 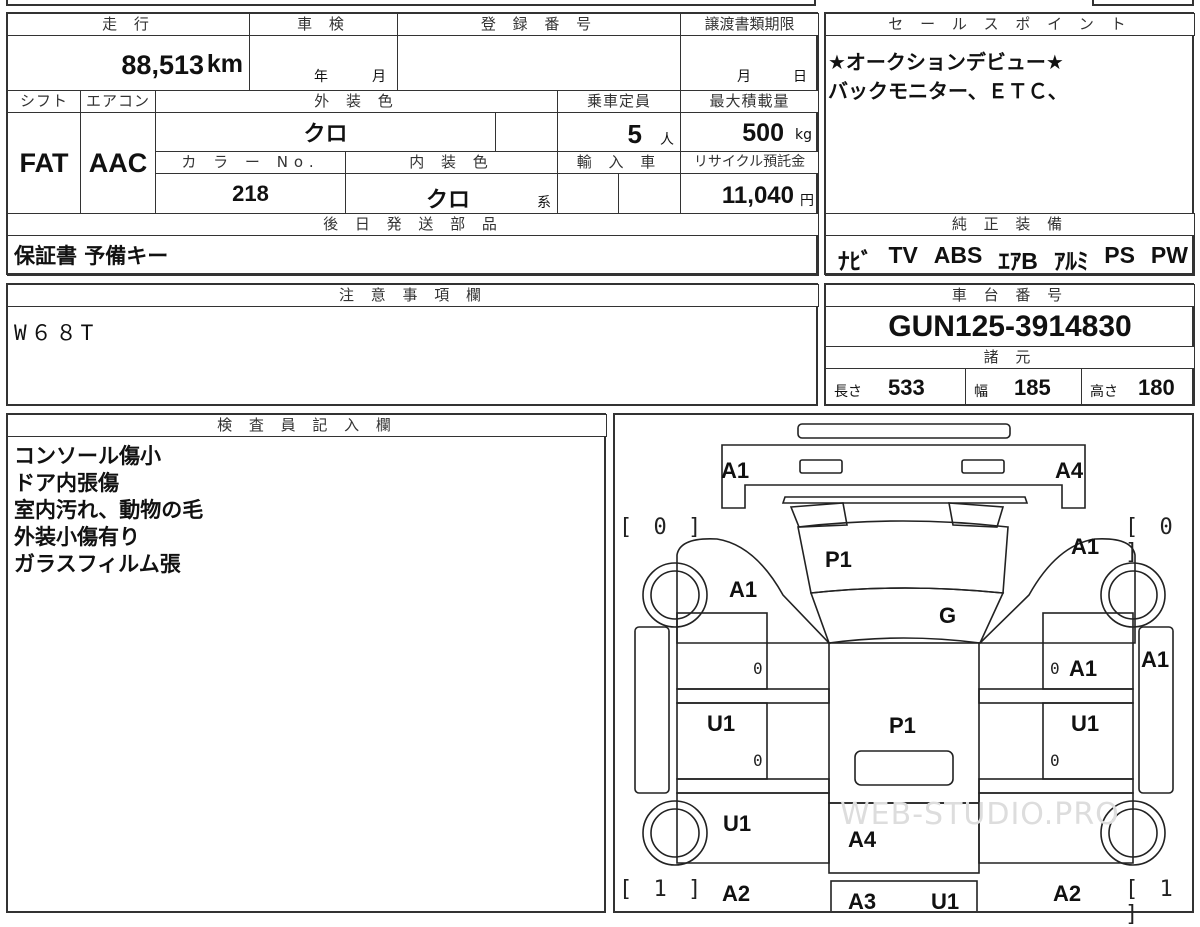 What do you see at coordinates (412, 344) in the screenshot?
I see `notes-block: 注 意 事 項 欄 W６８T` at bounding box center [412, 344].